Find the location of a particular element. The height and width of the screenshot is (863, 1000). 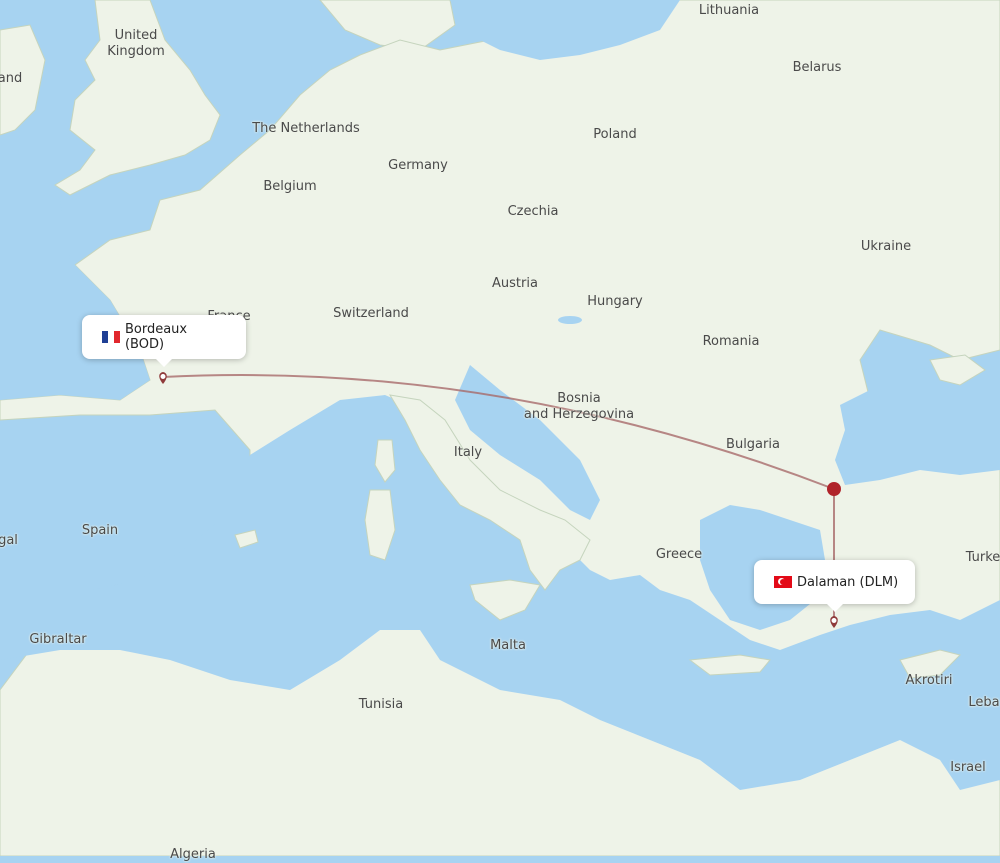

label-austria: Austria is located at coordinates (515, 283).